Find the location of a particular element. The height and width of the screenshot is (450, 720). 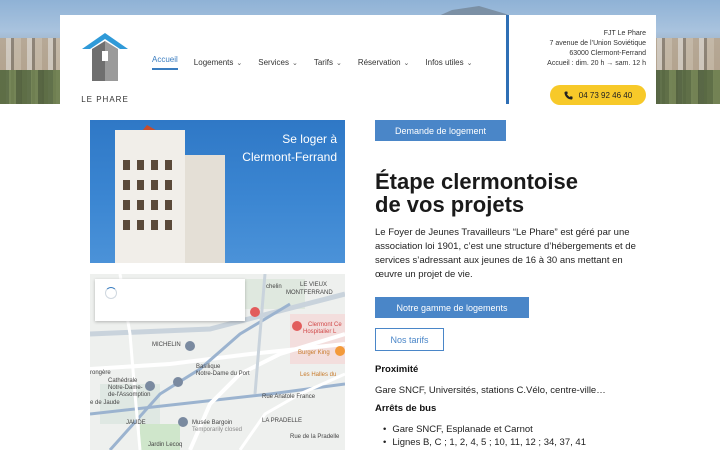

nav-item-label: Services is located at coordinates (273, 62).